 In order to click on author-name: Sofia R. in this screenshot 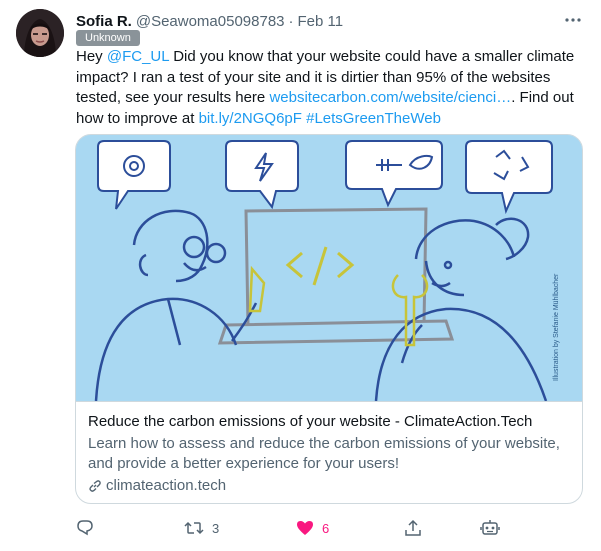, I will do `click(104, 21)`.